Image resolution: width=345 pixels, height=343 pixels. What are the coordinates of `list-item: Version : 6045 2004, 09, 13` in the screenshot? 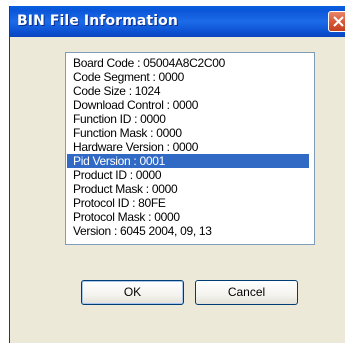 It's located at (191, 231).